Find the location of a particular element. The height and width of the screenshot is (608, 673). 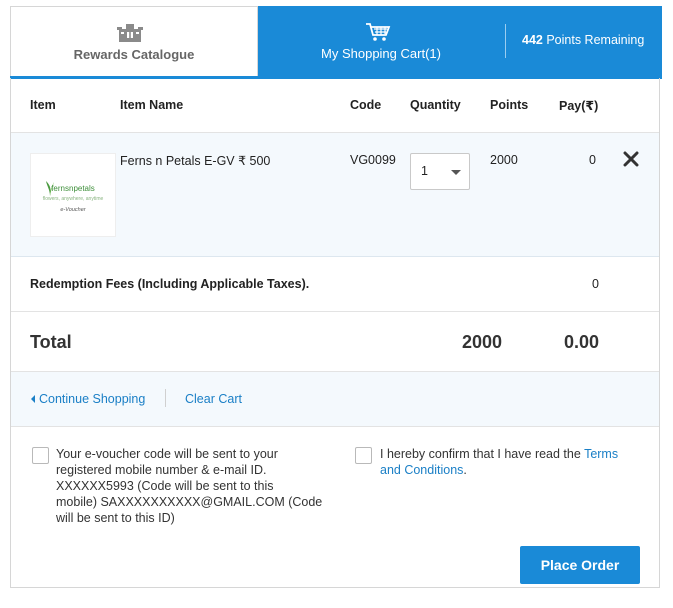

header-code: Code is located at coordinates (366, 105).